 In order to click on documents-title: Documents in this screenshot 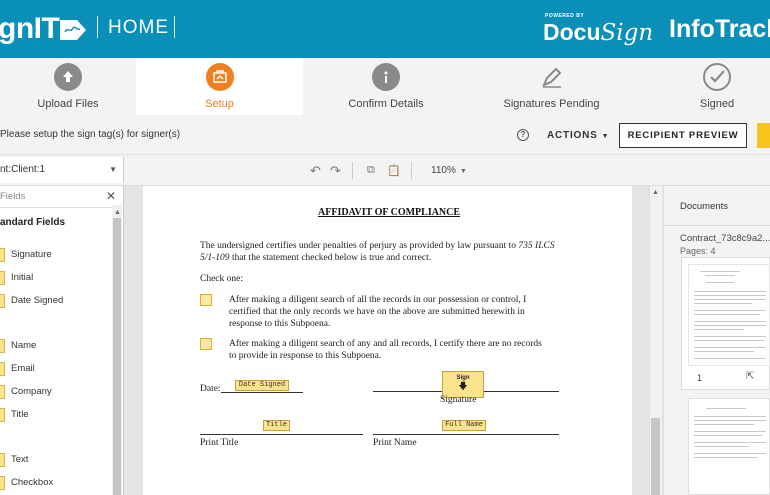, I will do `click(704, 206)`.